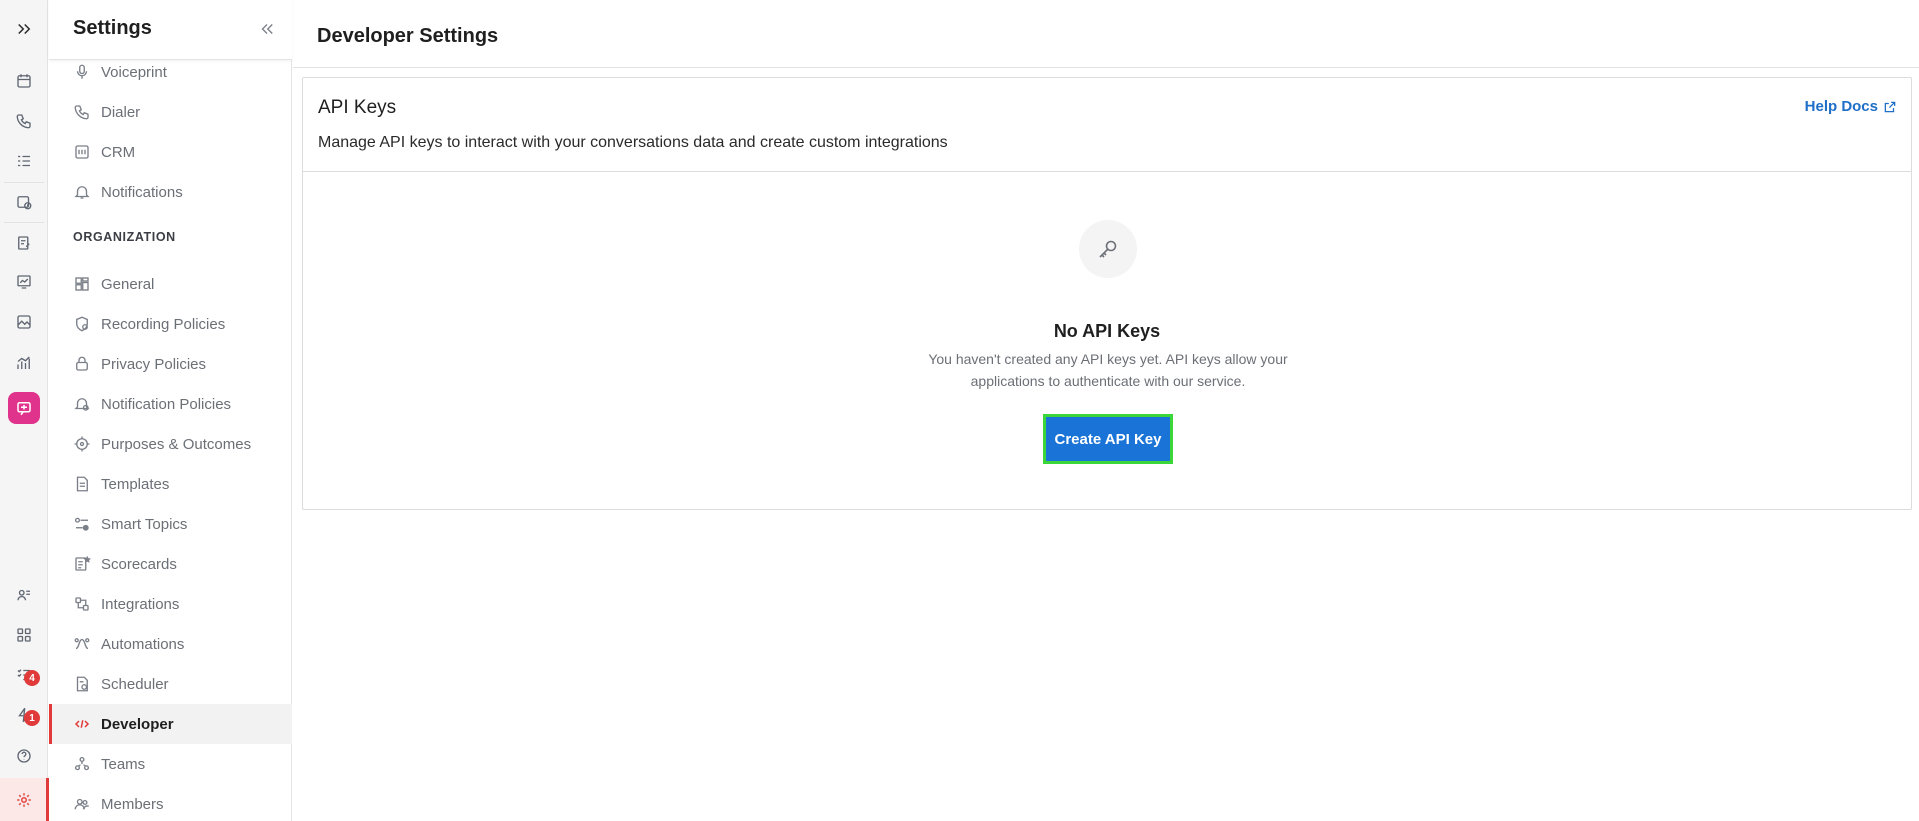 This screenshot has height=821, width=1919. I want to click on code-icon, so click(82, 724).